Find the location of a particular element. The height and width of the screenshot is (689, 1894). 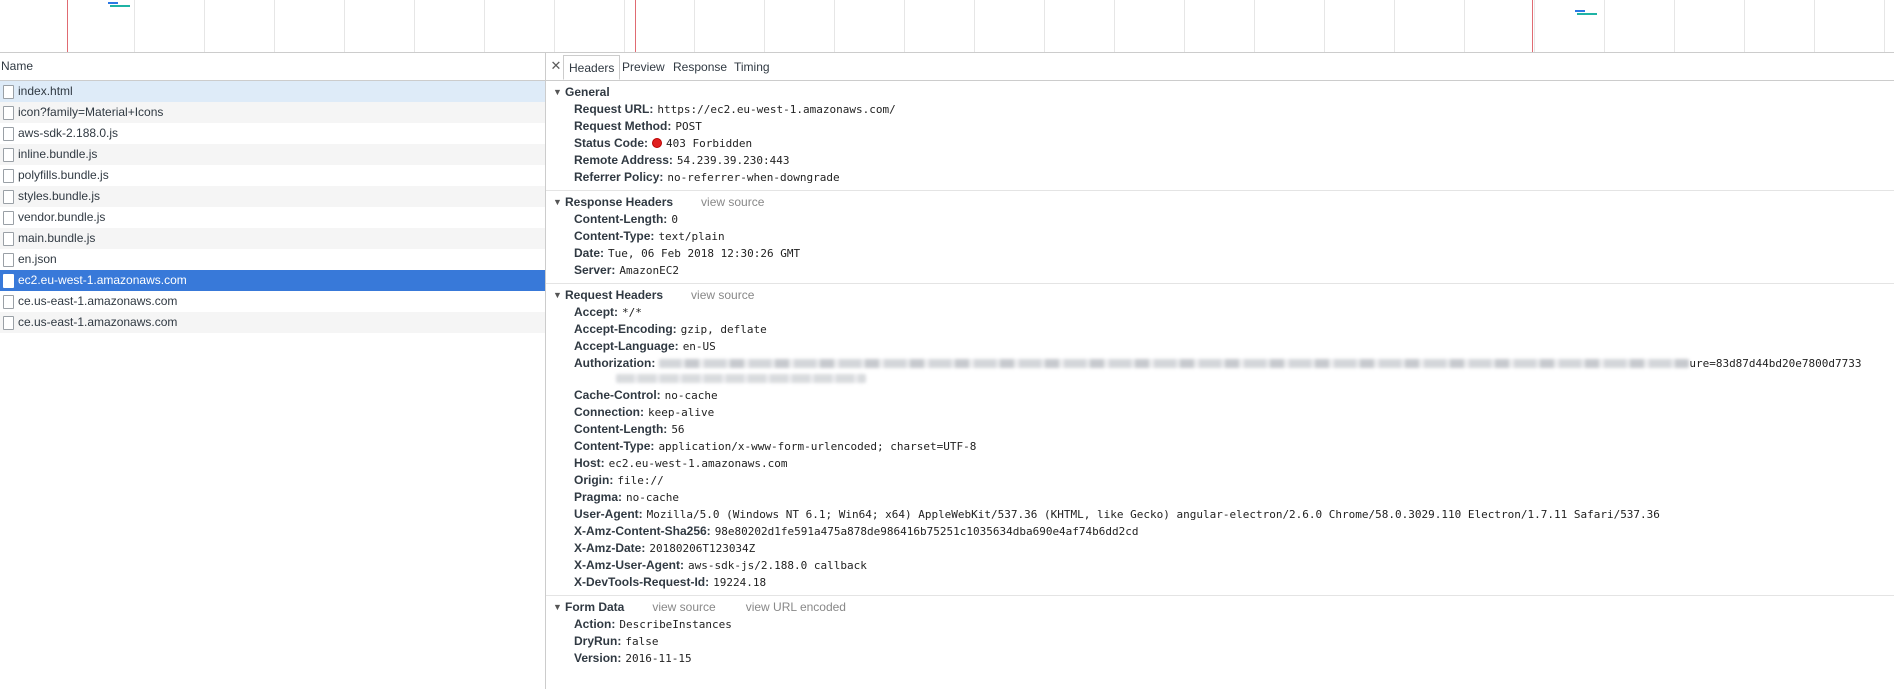

header-row: Accept-Encoding: gzip, deflate is located at coordinates (1220, 329).